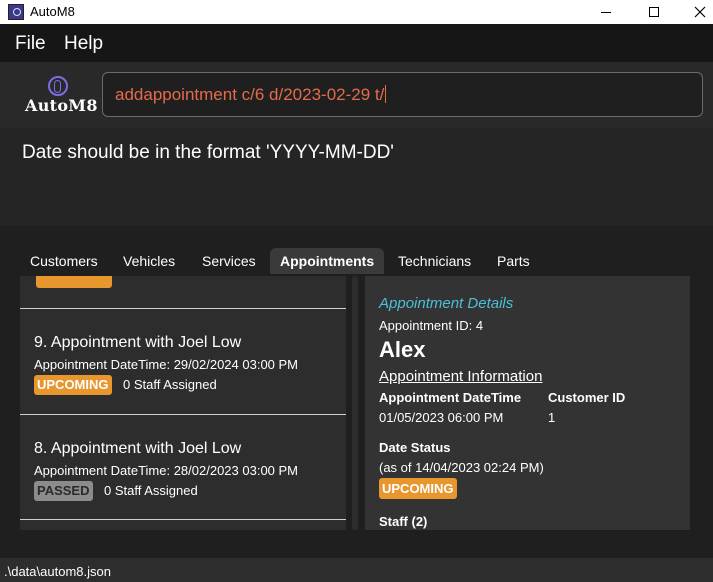 The width and height of the screenshot is (713, 582). What do you see at coordinates (327, 261) in the screenshot?
I see `tab-appointments: Appointments` at bounding box center [327, 261].